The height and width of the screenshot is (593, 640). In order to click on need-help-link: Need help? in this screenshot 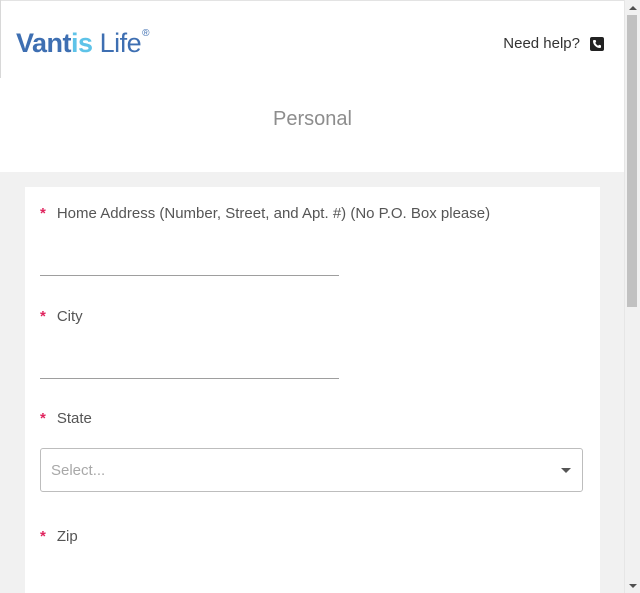, I will do `click(553, 43)`.